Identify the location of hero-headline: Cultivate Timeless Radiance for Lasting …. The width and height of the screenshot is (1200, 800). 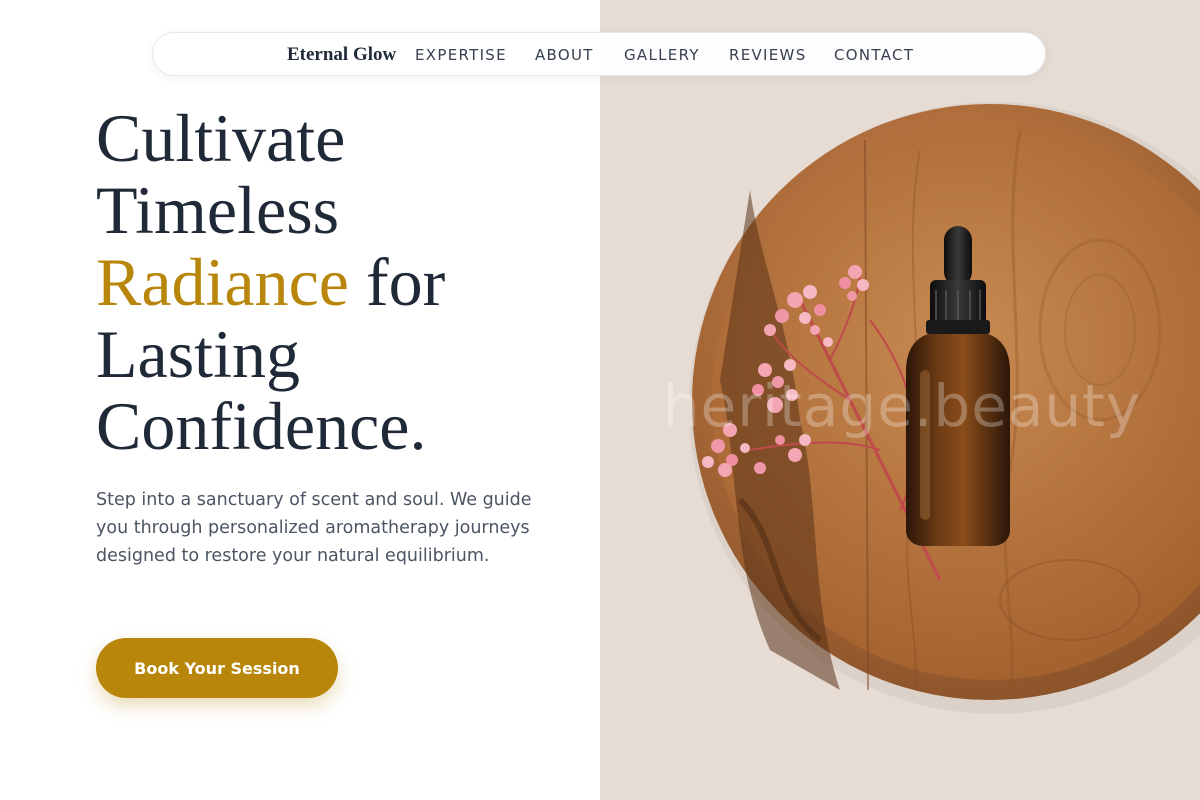
(270, 282).